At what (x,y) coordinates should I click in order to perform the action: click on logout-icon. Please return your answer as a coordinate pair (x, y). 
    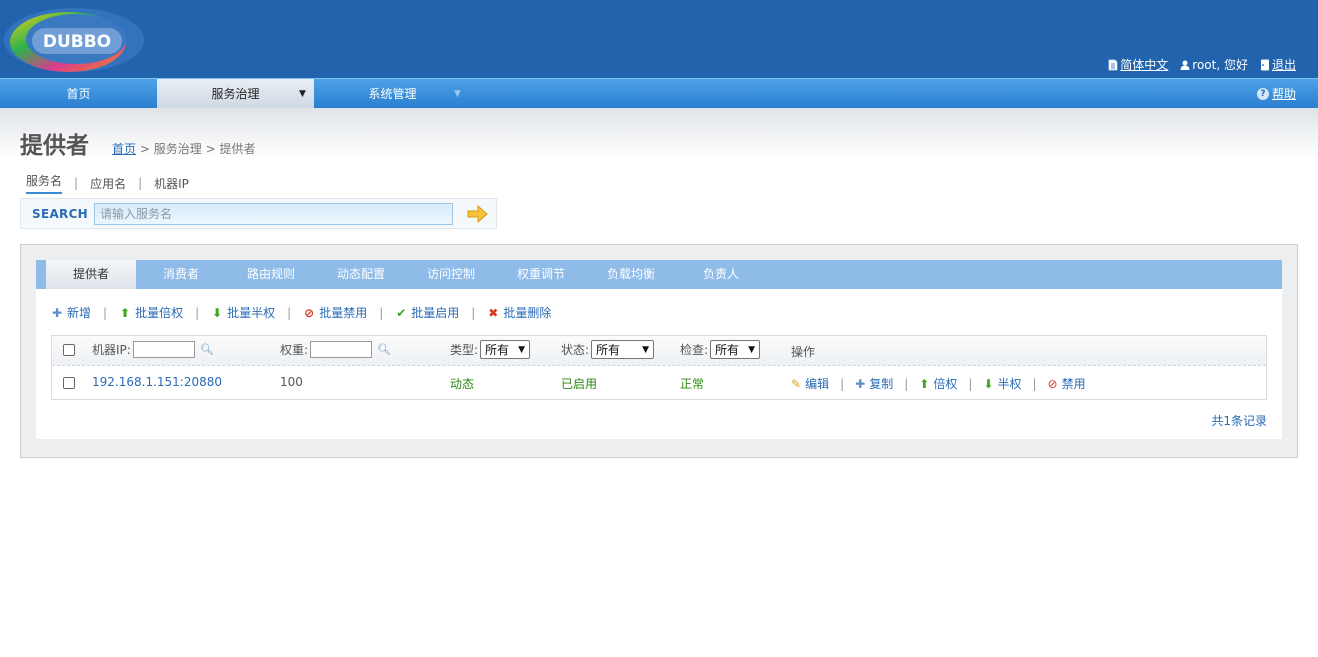
    Looking at the image, I should click on (1264, 64).